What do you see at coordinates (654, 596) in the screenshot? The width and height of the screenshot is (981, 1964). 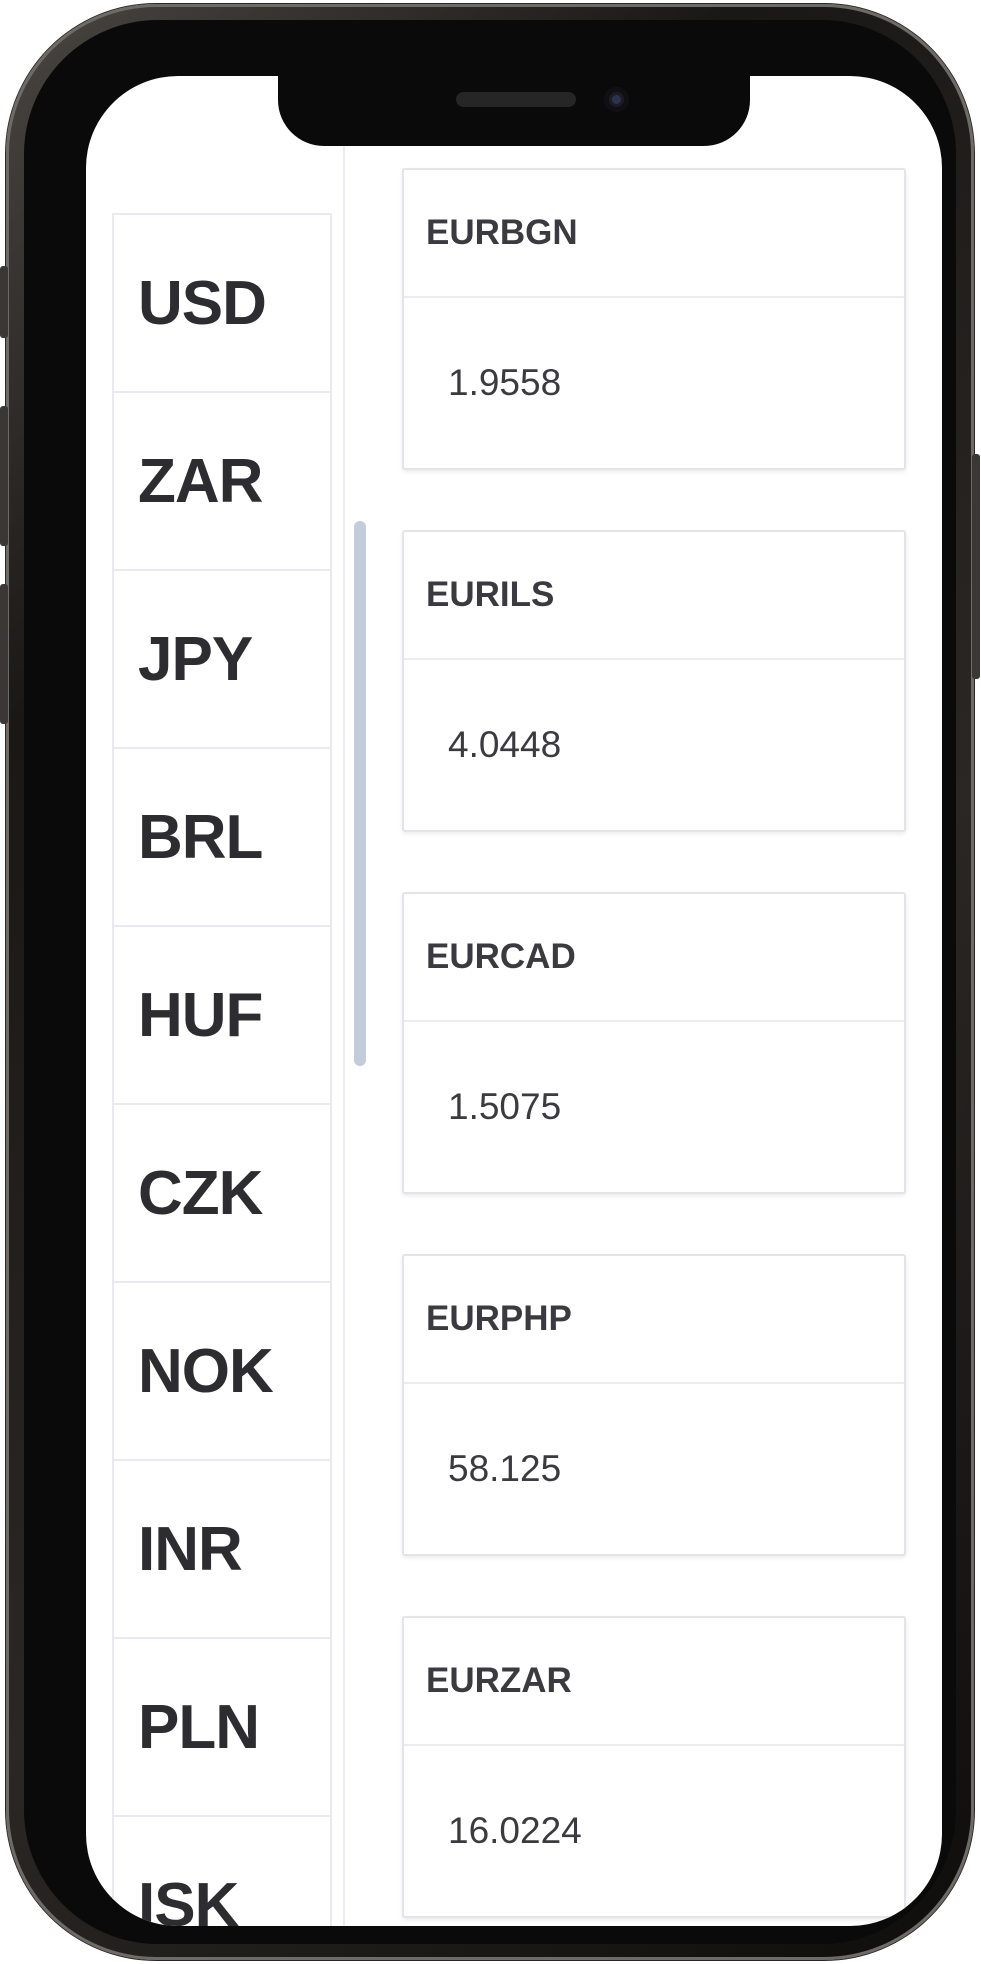 I see `rate-pair: EURILS` at bounding box center [654, 596].